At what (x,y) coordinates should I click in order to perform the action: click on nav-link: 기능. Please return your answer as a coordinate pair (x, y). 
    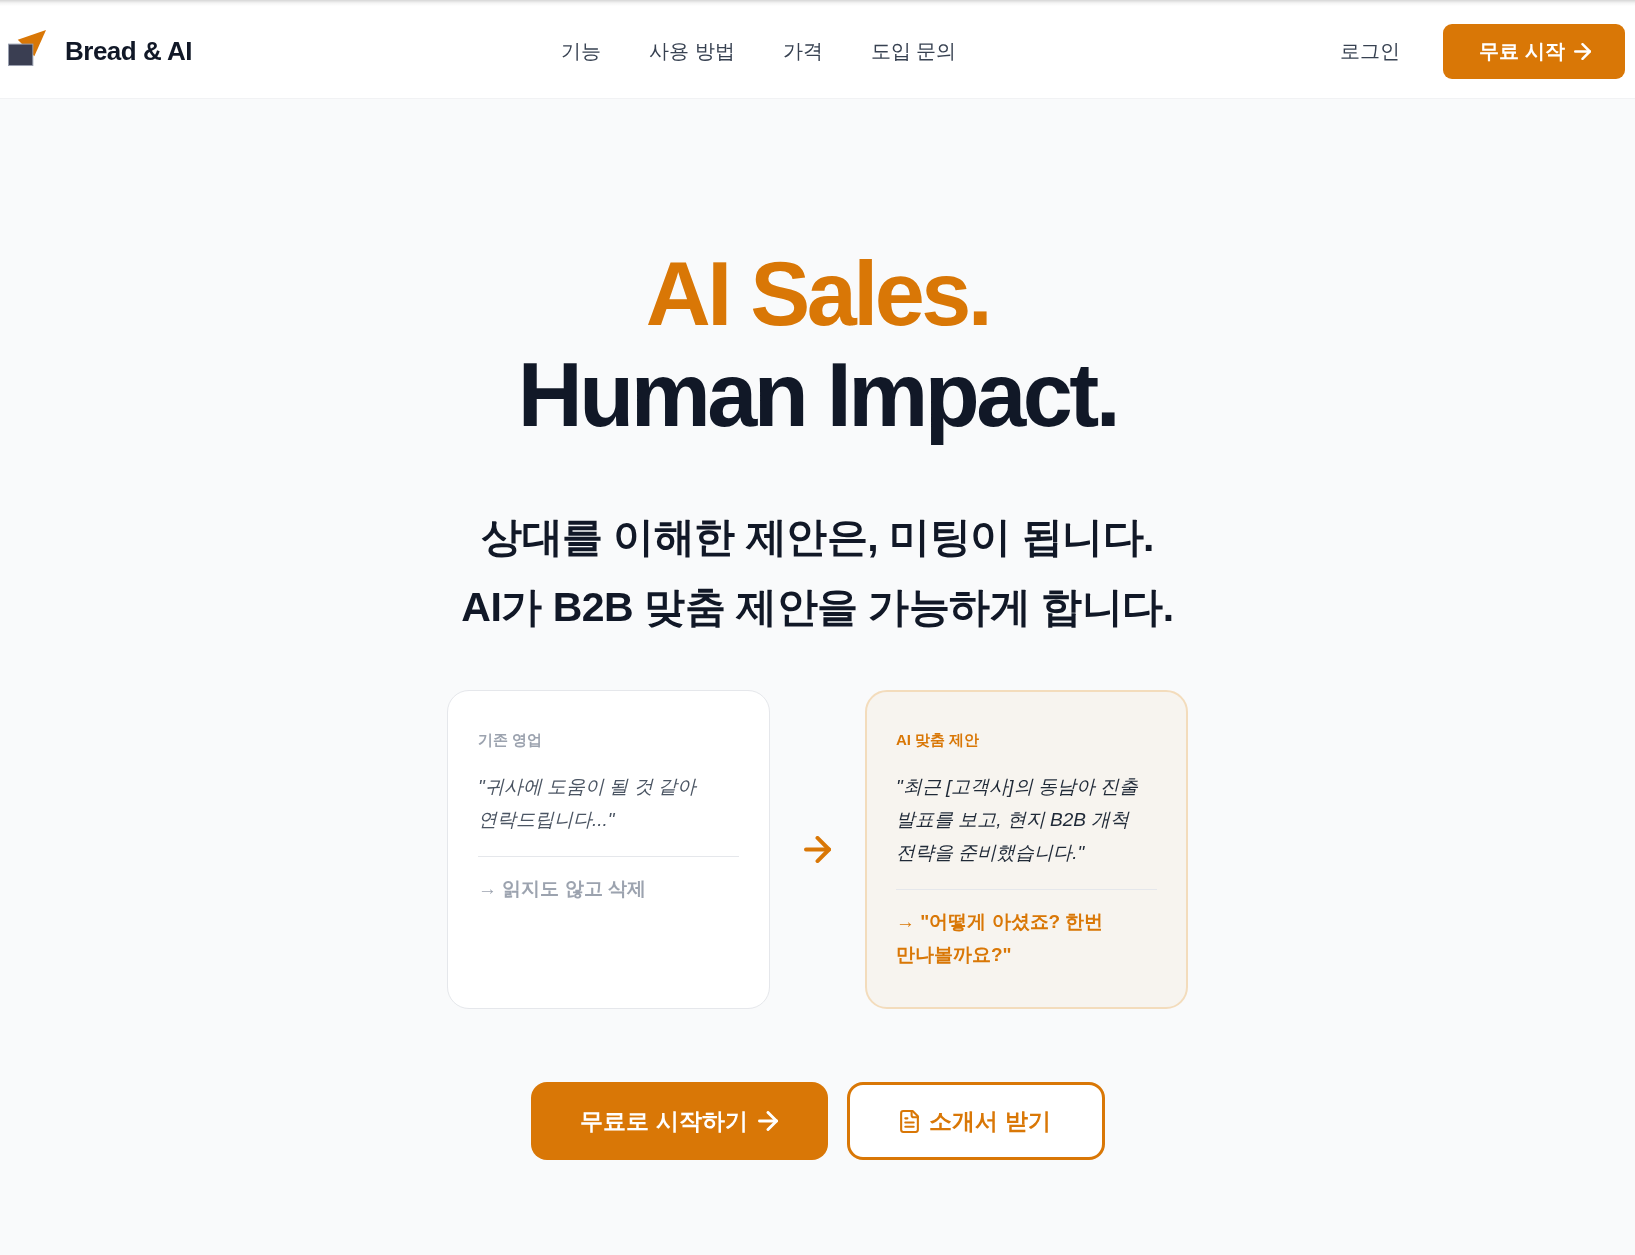
    Looking at the image, I should click on (580, 51).